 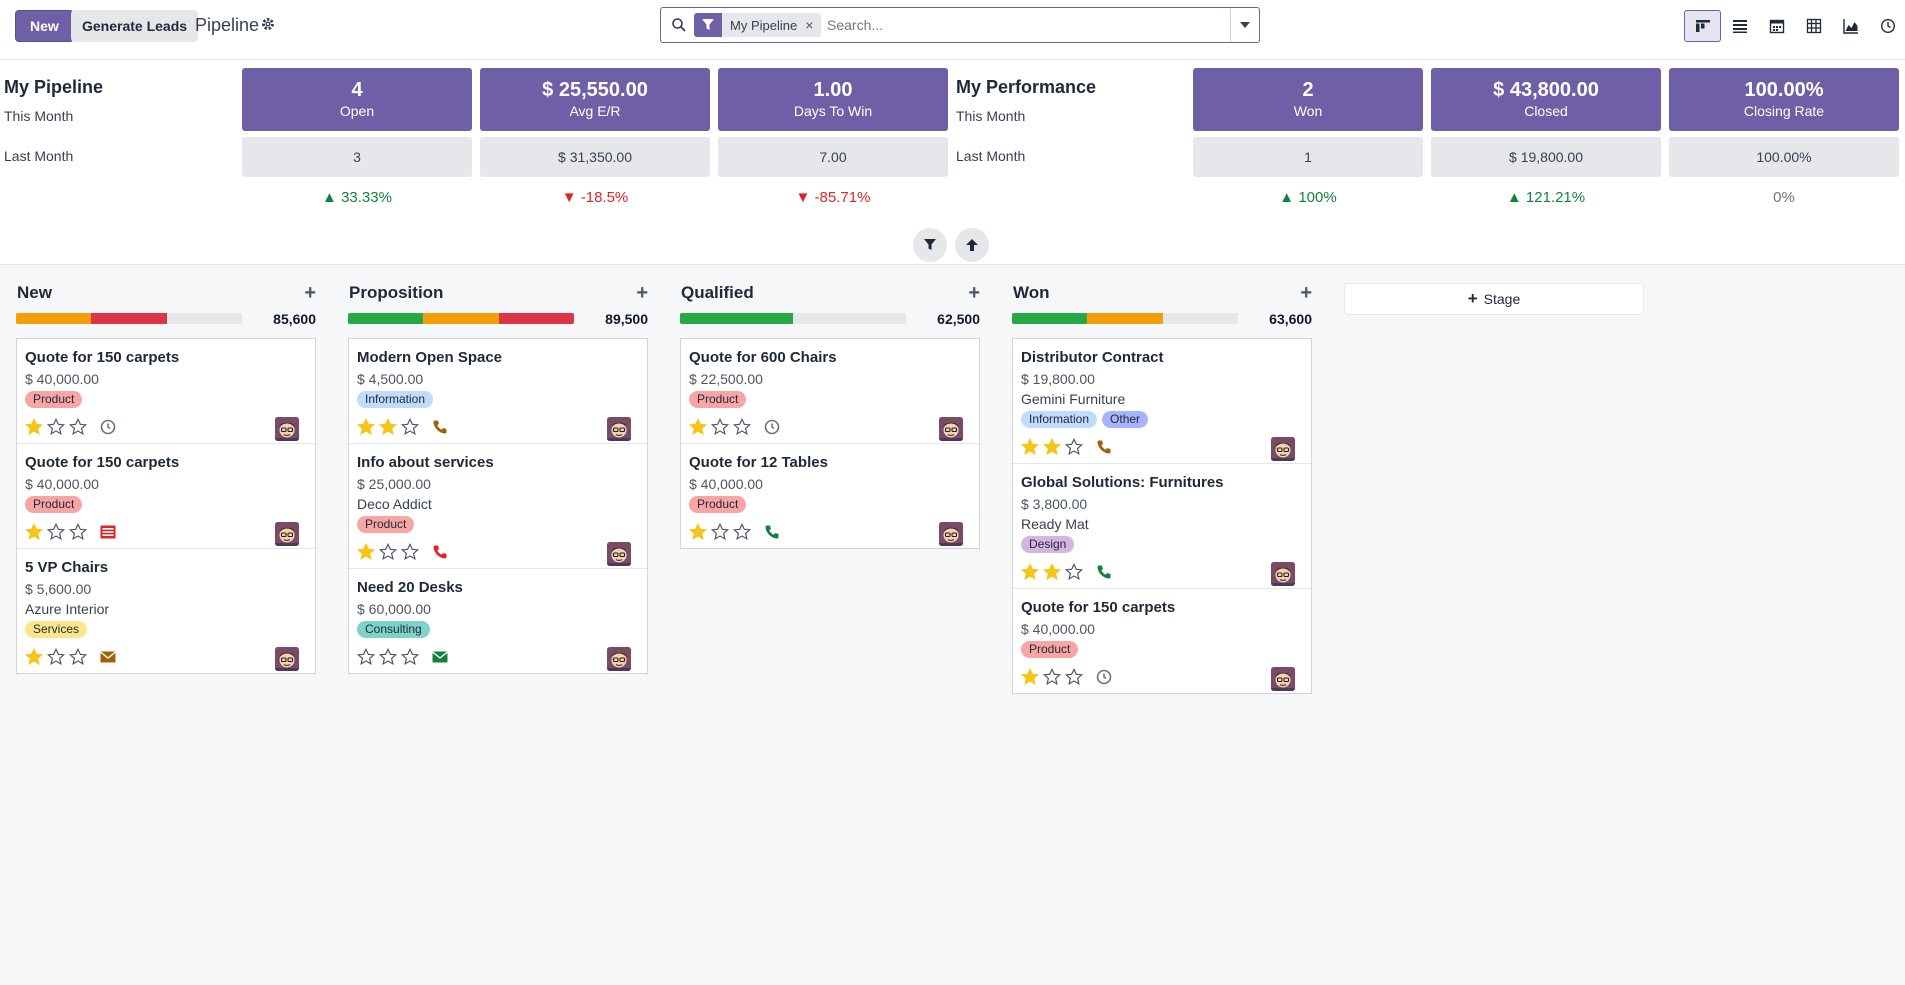 I want to click on column-title: Qualified, so click(x=717, y=293).